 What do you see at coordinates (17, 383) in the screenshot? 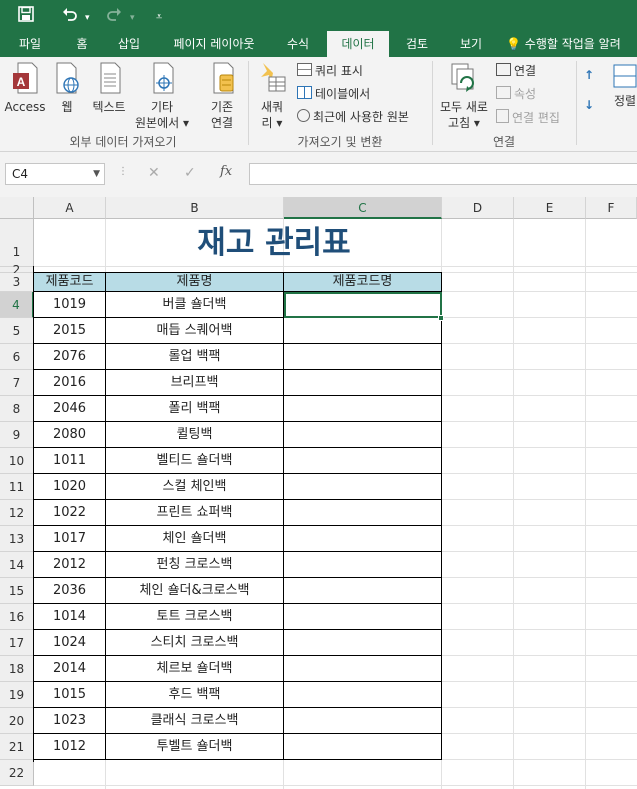
I see `row-header-7: 7` at bounding box center [17, 383].